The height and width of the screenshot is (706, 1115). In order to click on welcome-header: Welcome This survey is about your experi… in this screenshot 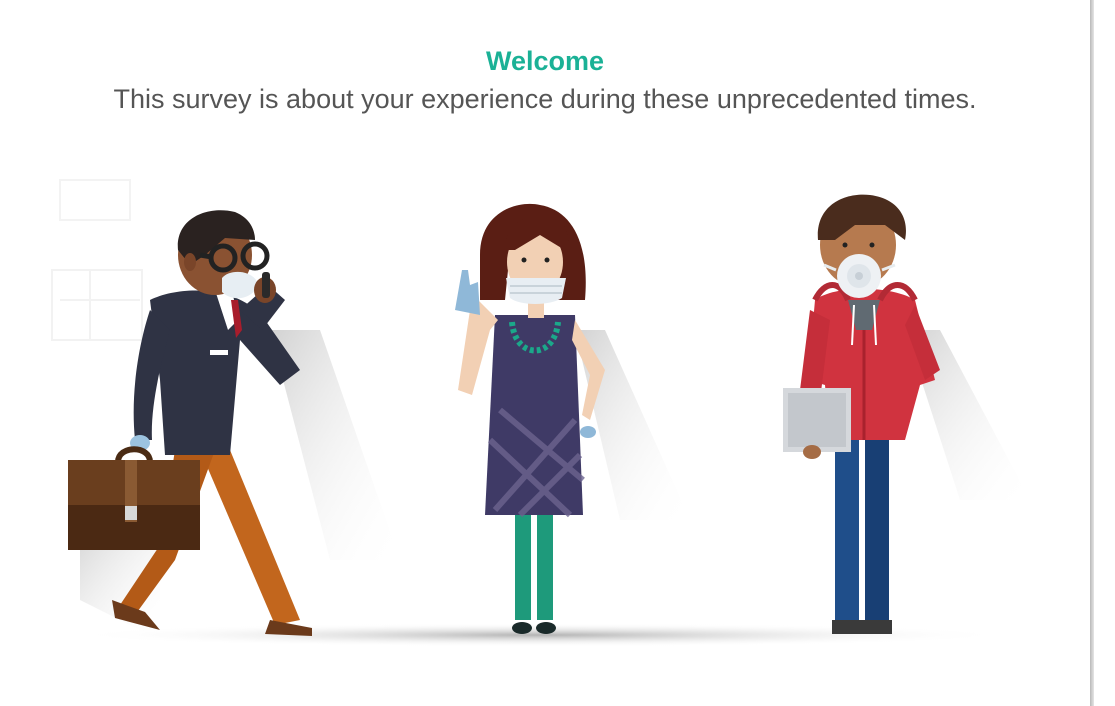, I will do `click(545, 80)`.